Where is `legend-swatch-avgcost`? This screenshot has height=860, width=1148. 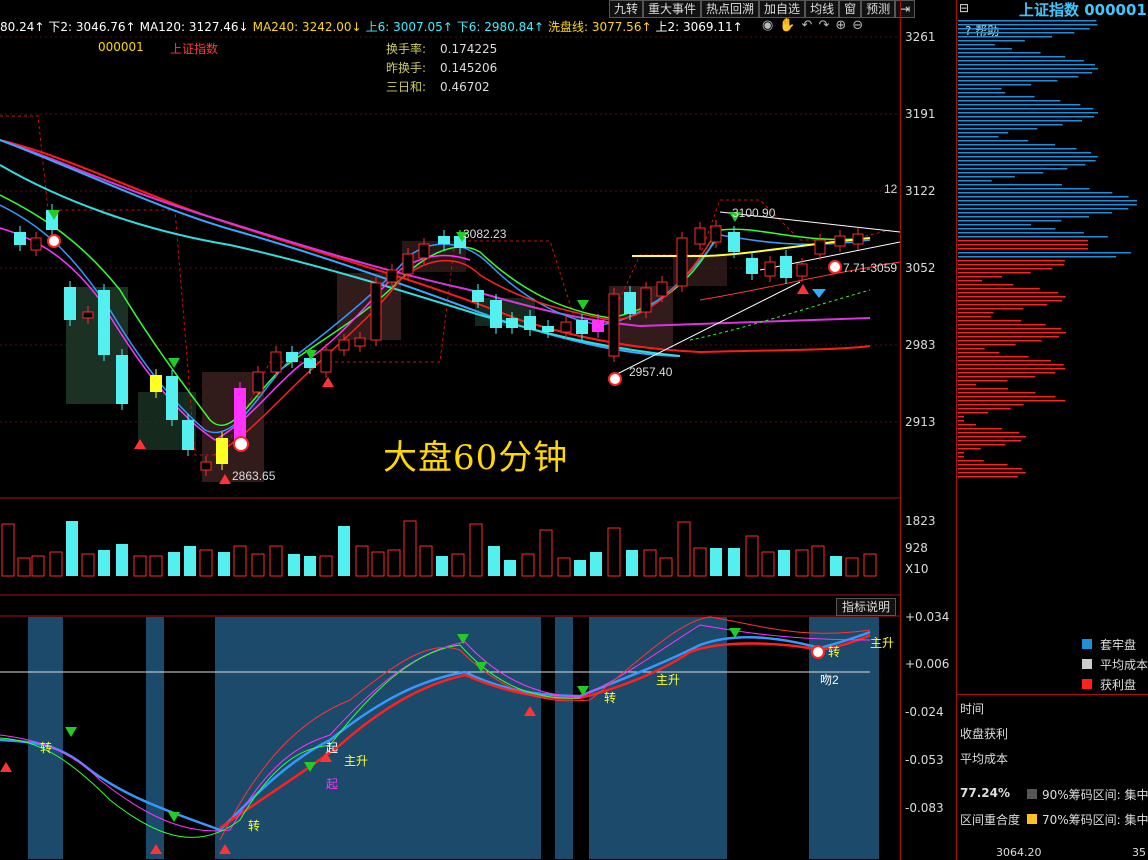 legend-swatch-avgcost is located at coordinates (1087, 664).